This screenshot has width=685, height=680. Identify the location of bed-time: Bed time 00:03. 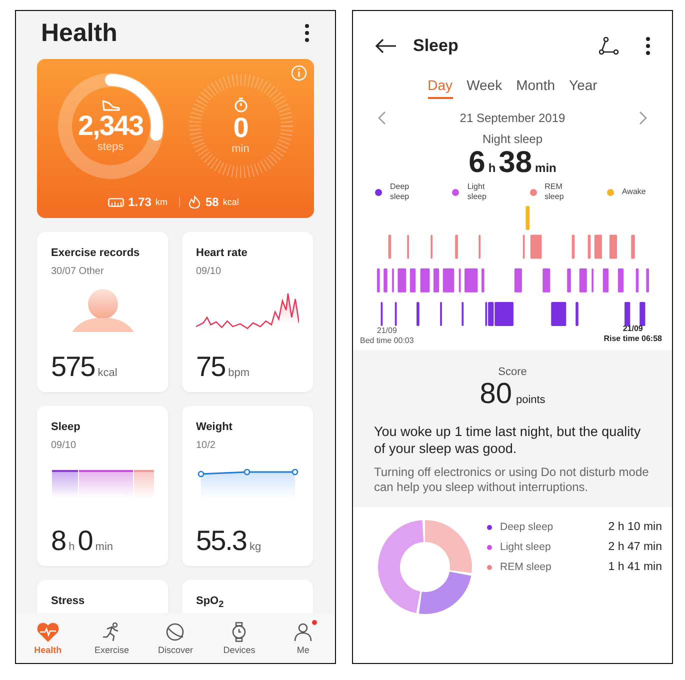
(387, 341).